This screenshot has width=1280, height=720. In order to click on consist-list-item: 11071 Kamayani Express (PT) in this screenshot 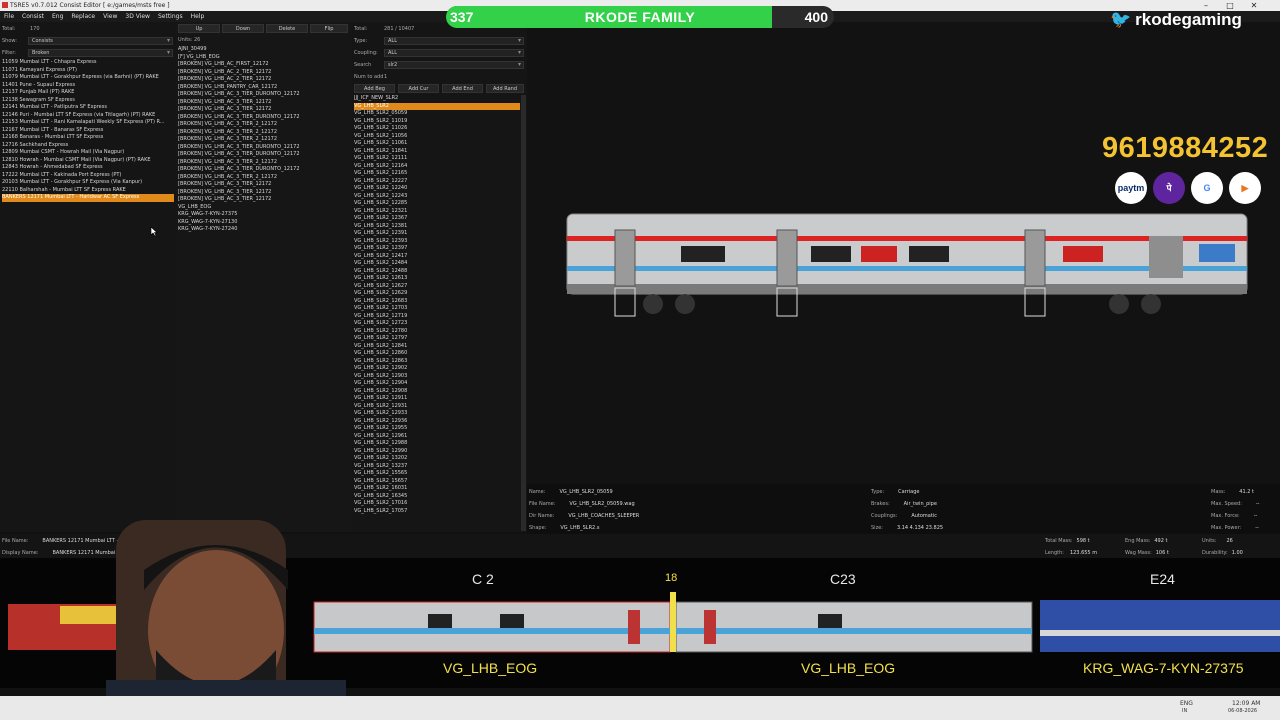, I will do `click(88, 71)`.